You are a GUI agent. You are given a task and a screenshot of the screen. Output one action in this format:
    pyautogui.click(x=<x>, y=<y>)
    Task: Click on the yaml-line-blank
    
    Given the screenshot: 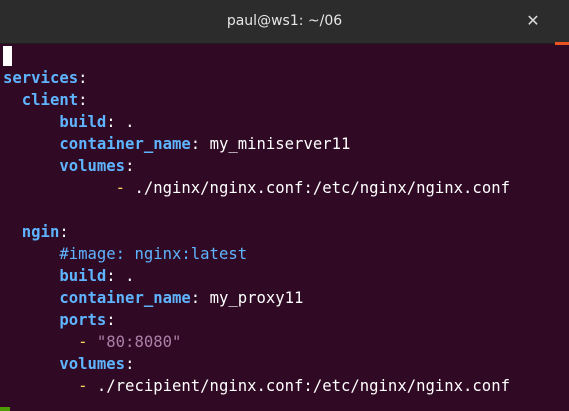 What is the action you would take?
    pyautogui.click(x=286, y=210)
    